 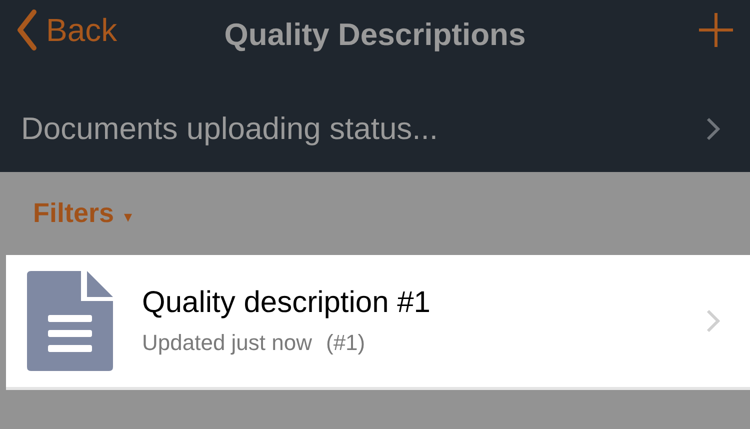 What do you see at coordinates (67, 30) in the screenshot?
I see `back-button: Back` at bounding box center [67, 30].